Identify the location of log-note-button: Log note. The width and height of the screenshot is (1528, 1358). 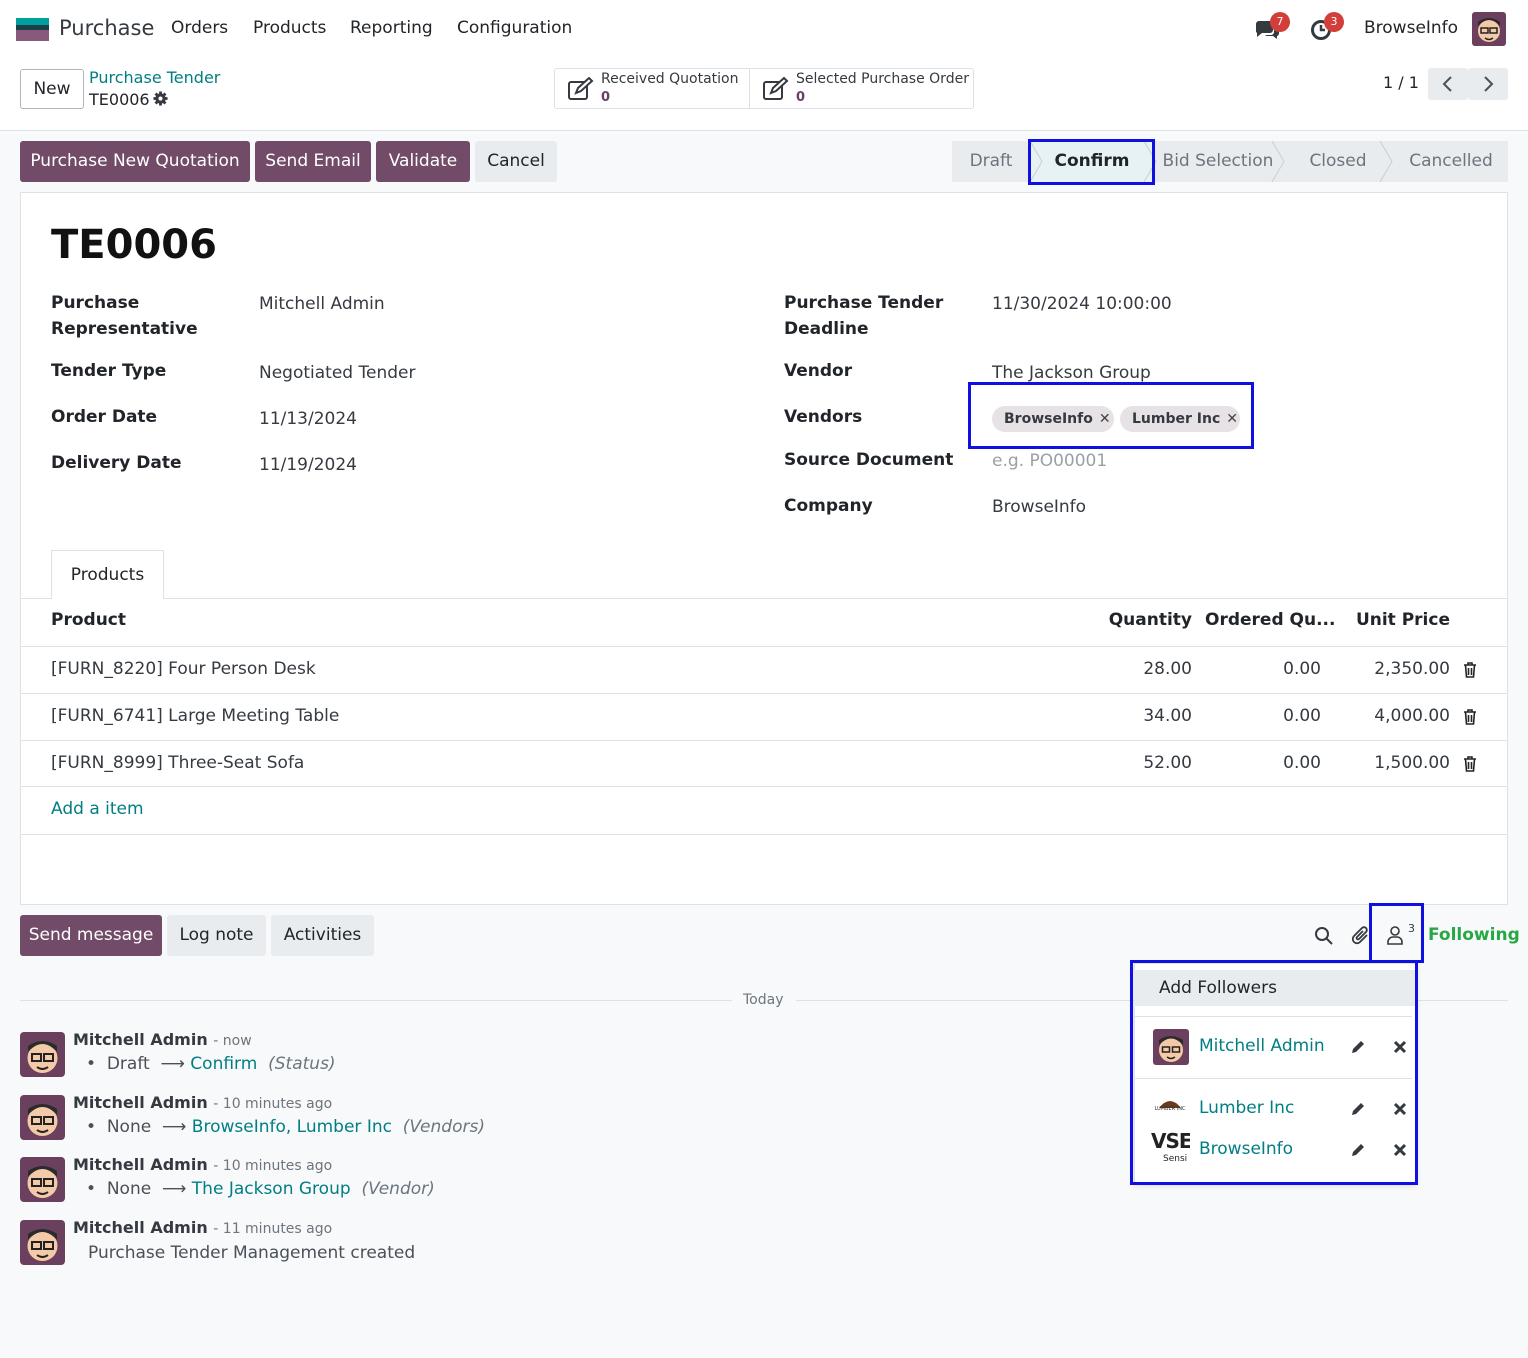
(216, 935).